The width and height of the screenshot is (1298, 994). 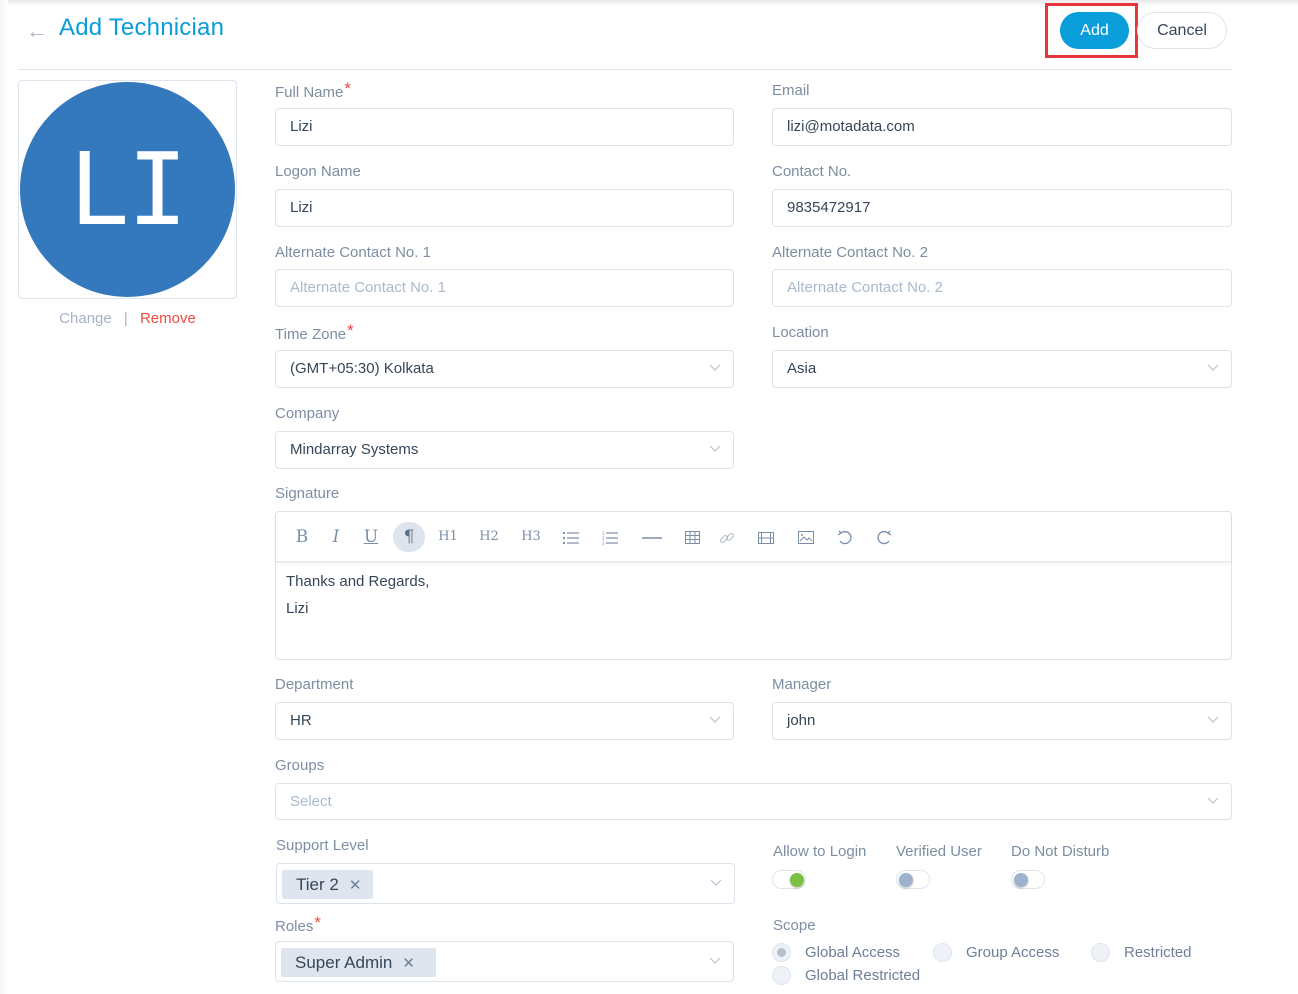 What do you see at coordinates (168, 318) in the screenshot?
I see `remove-avatar-link: Remove` at bounding box center [168, 318].